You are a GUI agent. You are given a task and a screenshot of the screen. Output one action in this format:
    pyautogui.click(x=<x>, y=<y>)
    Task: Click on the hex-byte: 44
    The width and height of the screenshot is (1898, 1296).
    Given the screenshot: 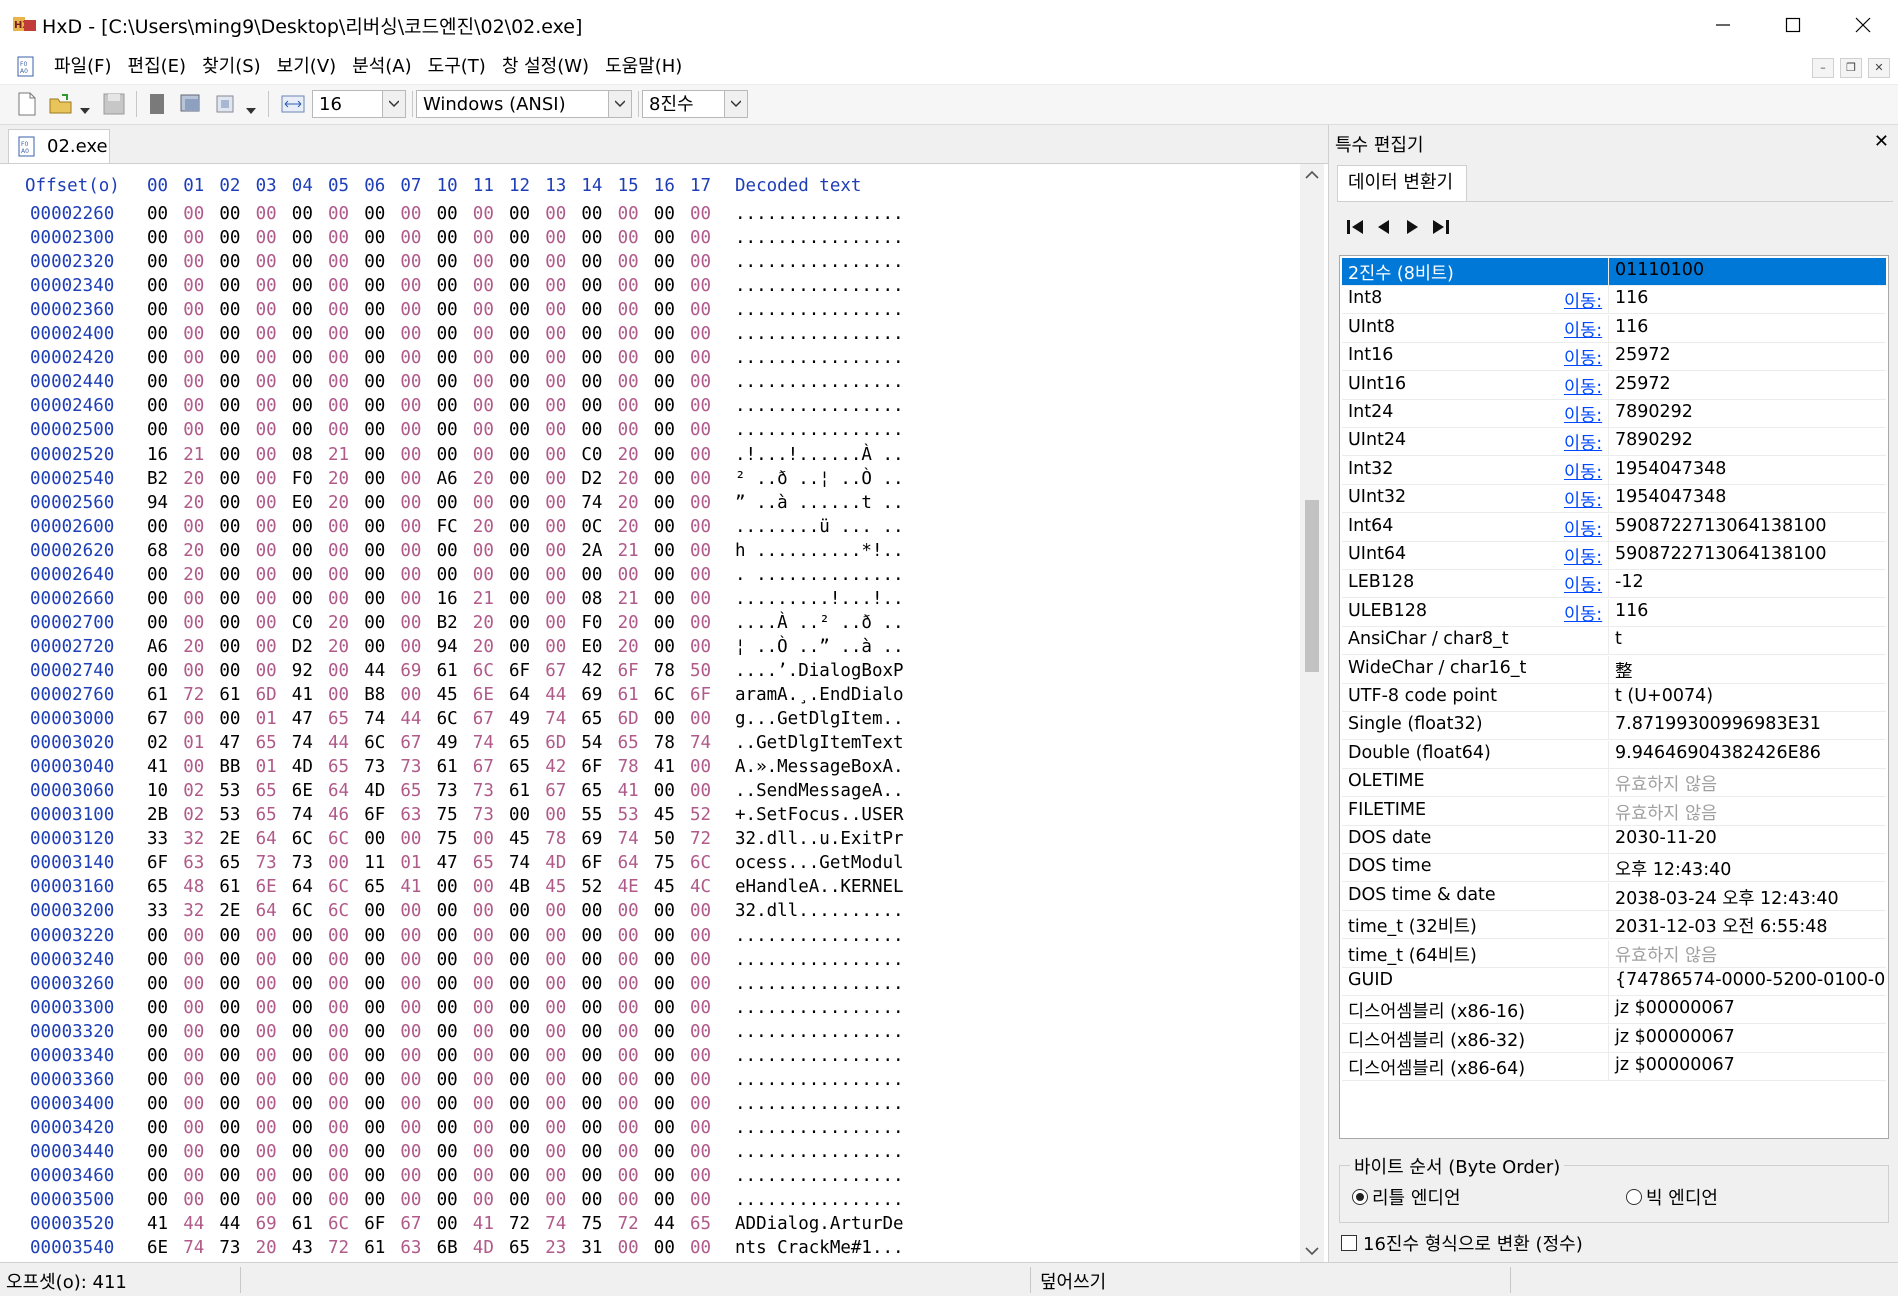 What is the action you would take?
    pyautogui.click(x=229, y=1224)
    